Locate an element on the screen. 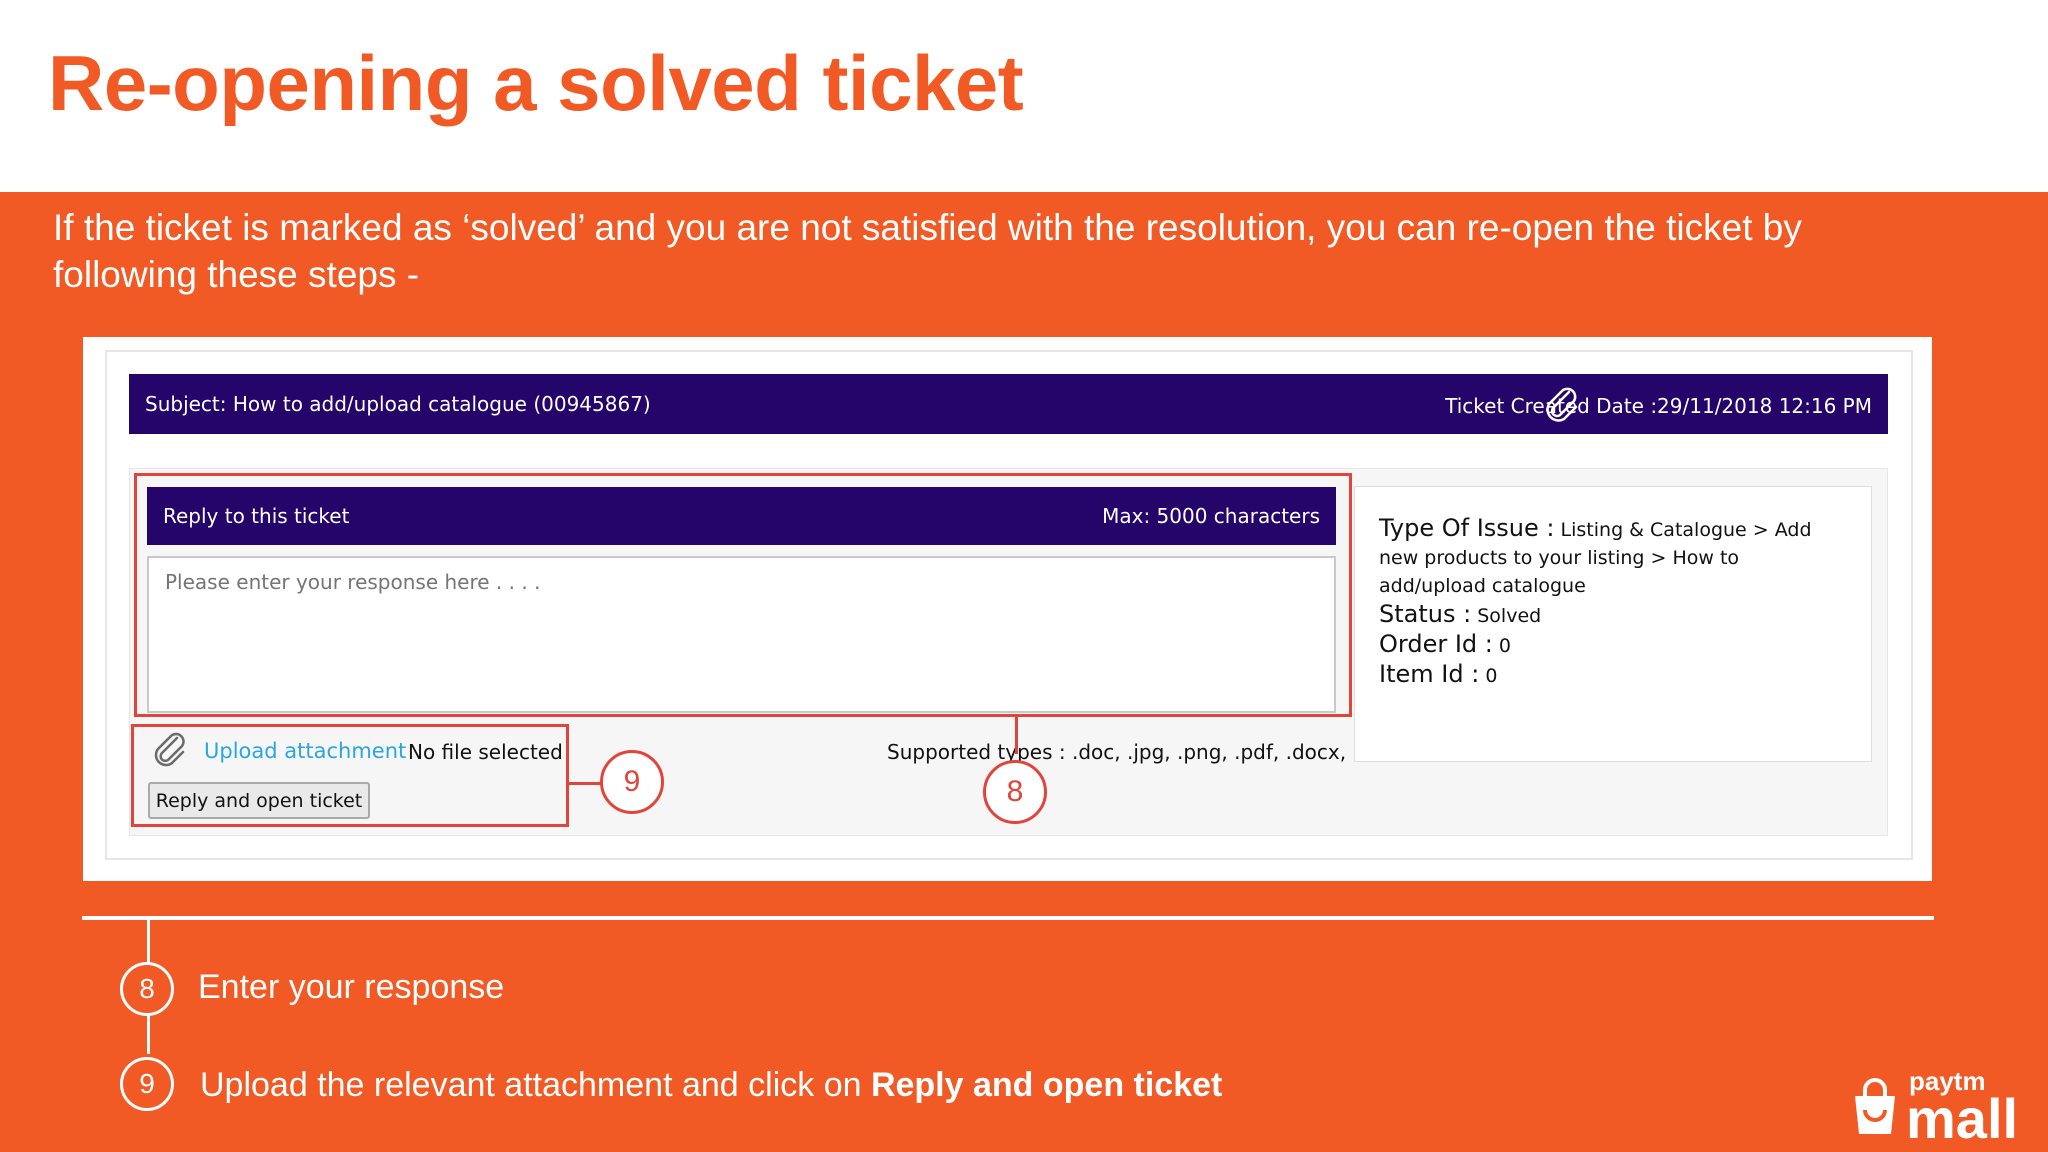 The height and width of the screenshot is (1152, 2048). divider is located at coordinates (1008, 918).